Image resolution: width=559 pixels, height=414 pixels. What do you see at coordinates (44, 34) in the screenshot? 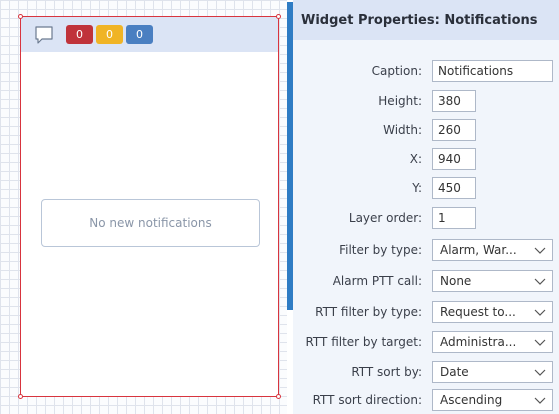
I see `chat-bubble-icon` at bounding box center [44, 34].